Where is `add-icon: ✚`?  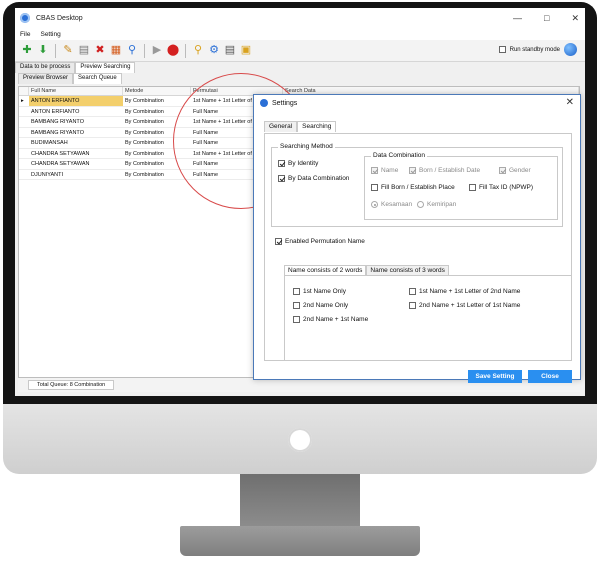
add-icon: ✚ is located at coordinates (27, 51).